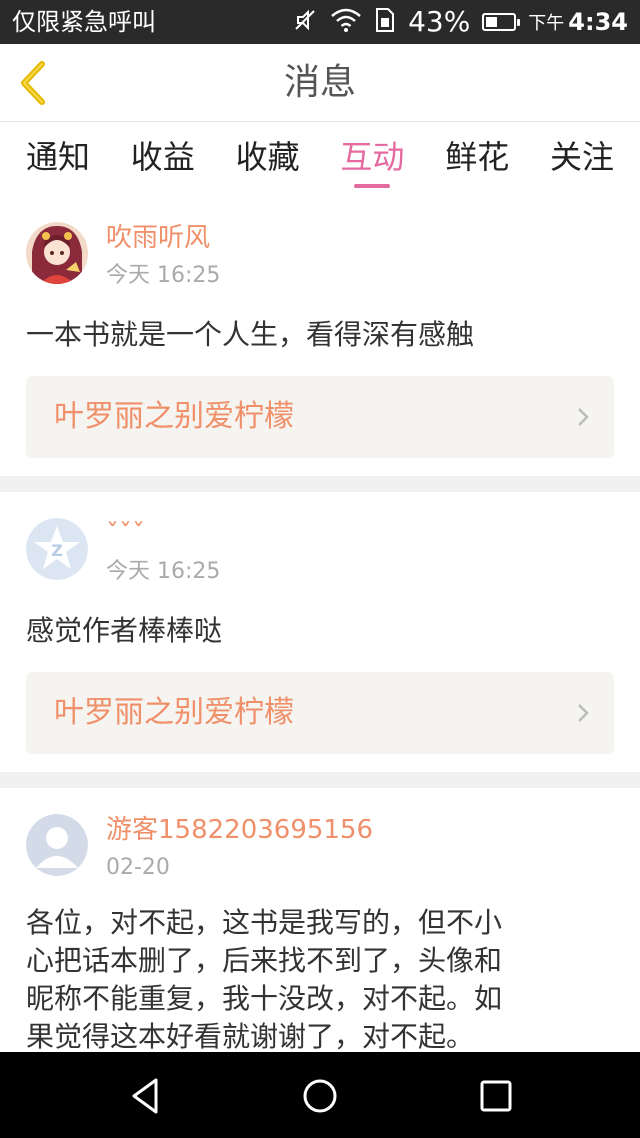  Describe the element at coordinates (84, 22) in the screenshot. I see `carrier-text: 仅限紧急呼叫` at that location.